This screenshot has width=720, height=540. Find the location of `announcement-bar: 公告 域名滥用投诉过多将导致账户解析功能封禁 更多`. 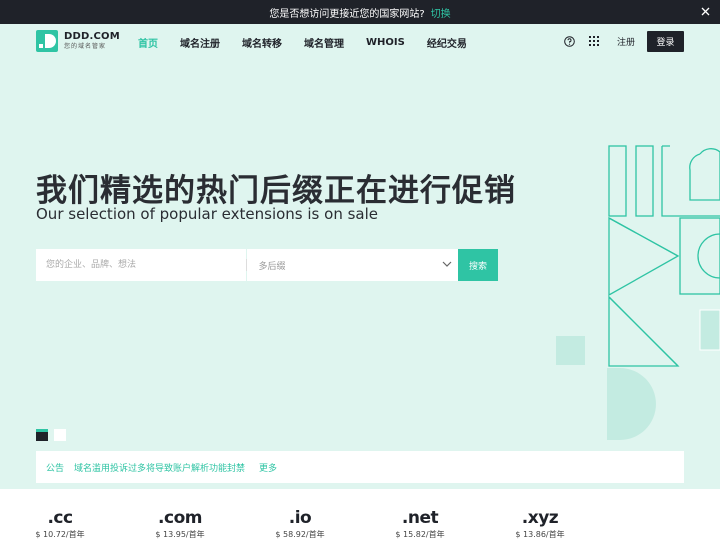

announcement-bar: 公告 域名滥用投诉过多将导致账户解析功能封禁 更多 is located at coordinates (360, 467).